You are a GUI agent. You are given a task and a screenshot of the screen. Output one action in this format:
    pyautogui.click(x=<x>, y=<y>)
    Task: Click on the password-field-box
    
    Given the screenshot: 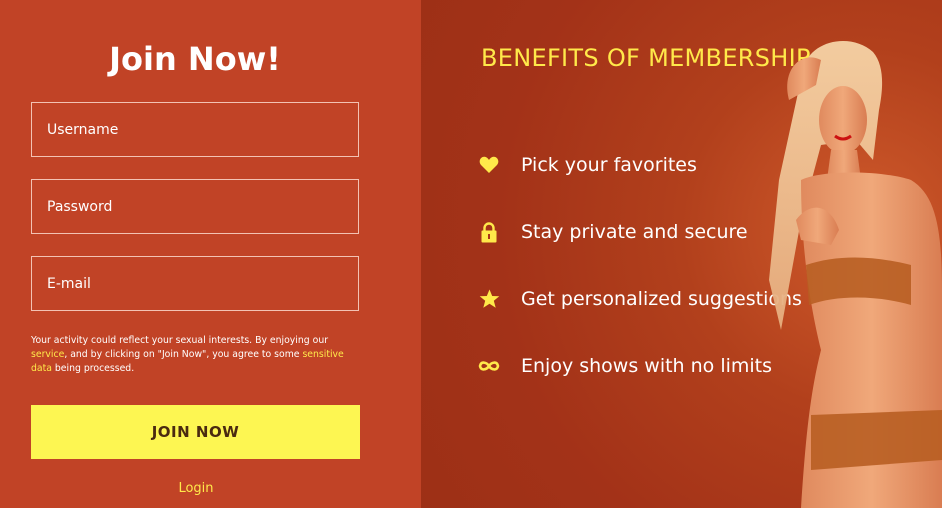 What is the action you would take?
    pyautogui.click(x=195, y=206)
    